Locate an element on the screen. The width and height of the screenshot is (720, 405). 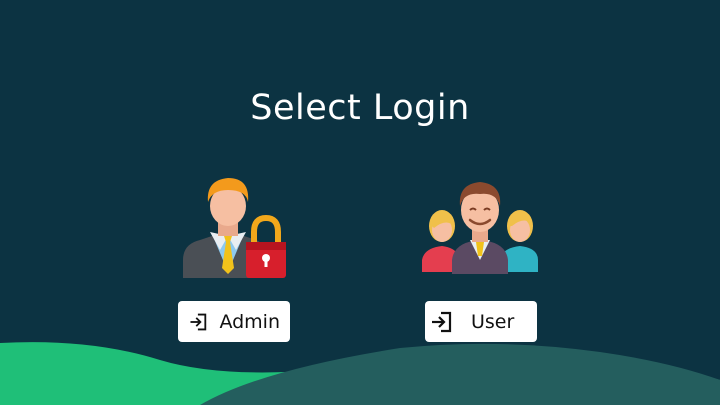
admin-lock-illustration is located at coordinates (234, 228).